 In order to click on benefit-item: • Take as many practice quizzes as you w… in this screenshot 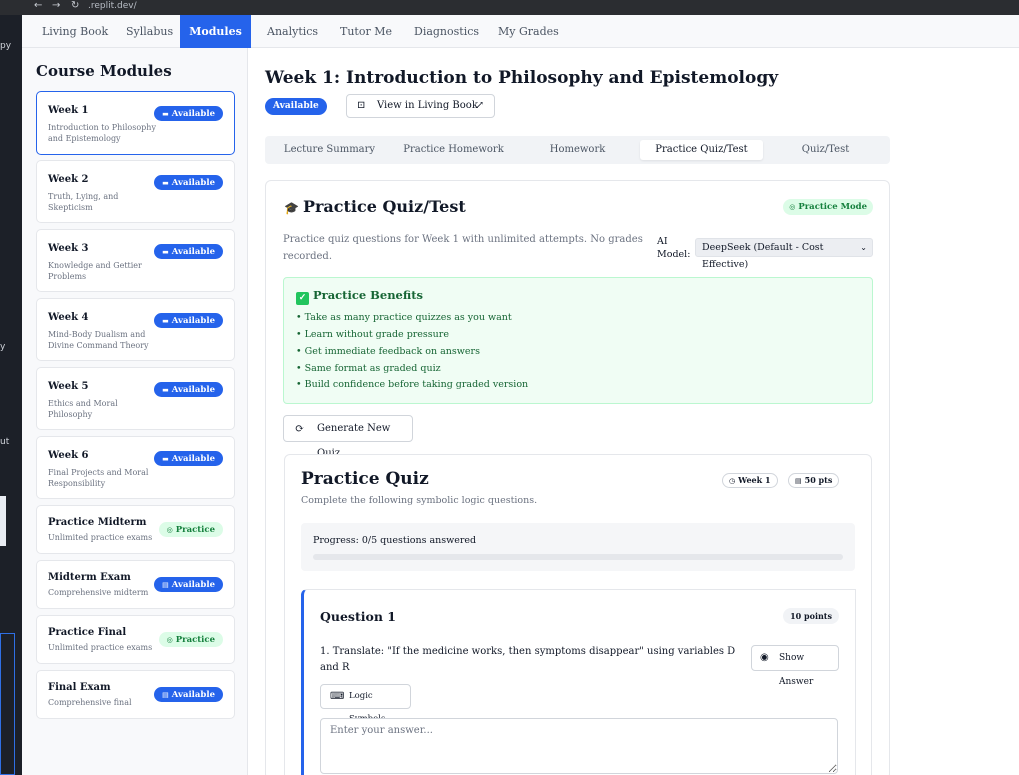, I will do `click(404, 317)`.